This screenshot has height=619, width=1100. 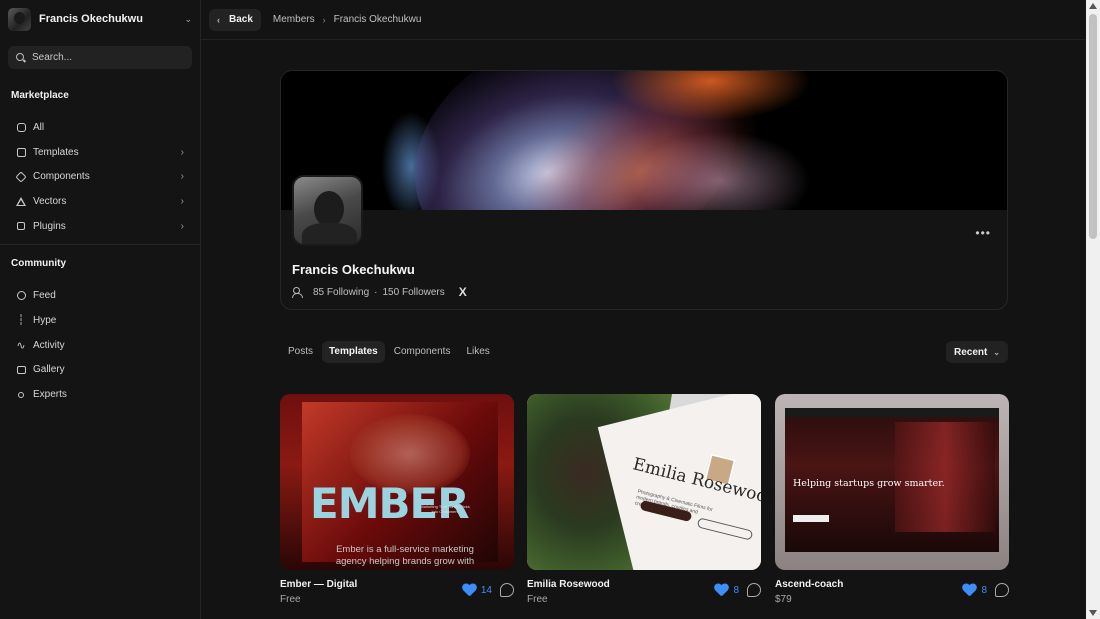 I want to click on breadcrumb-current: Francis Okechukwu, so click(x=377, y=19).